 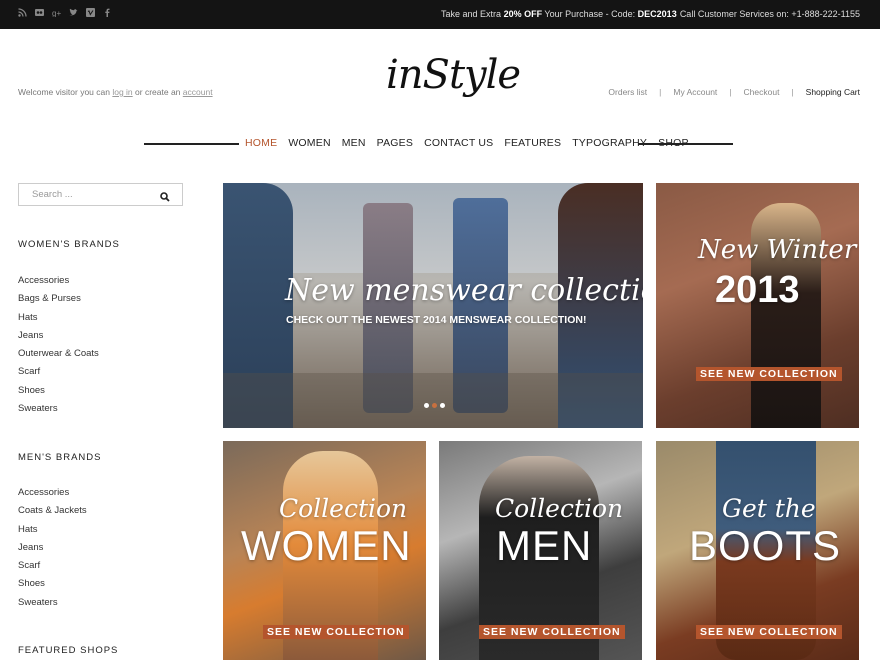 I want to click on orders-list-link: Orders list, so click(x=627, y=92).